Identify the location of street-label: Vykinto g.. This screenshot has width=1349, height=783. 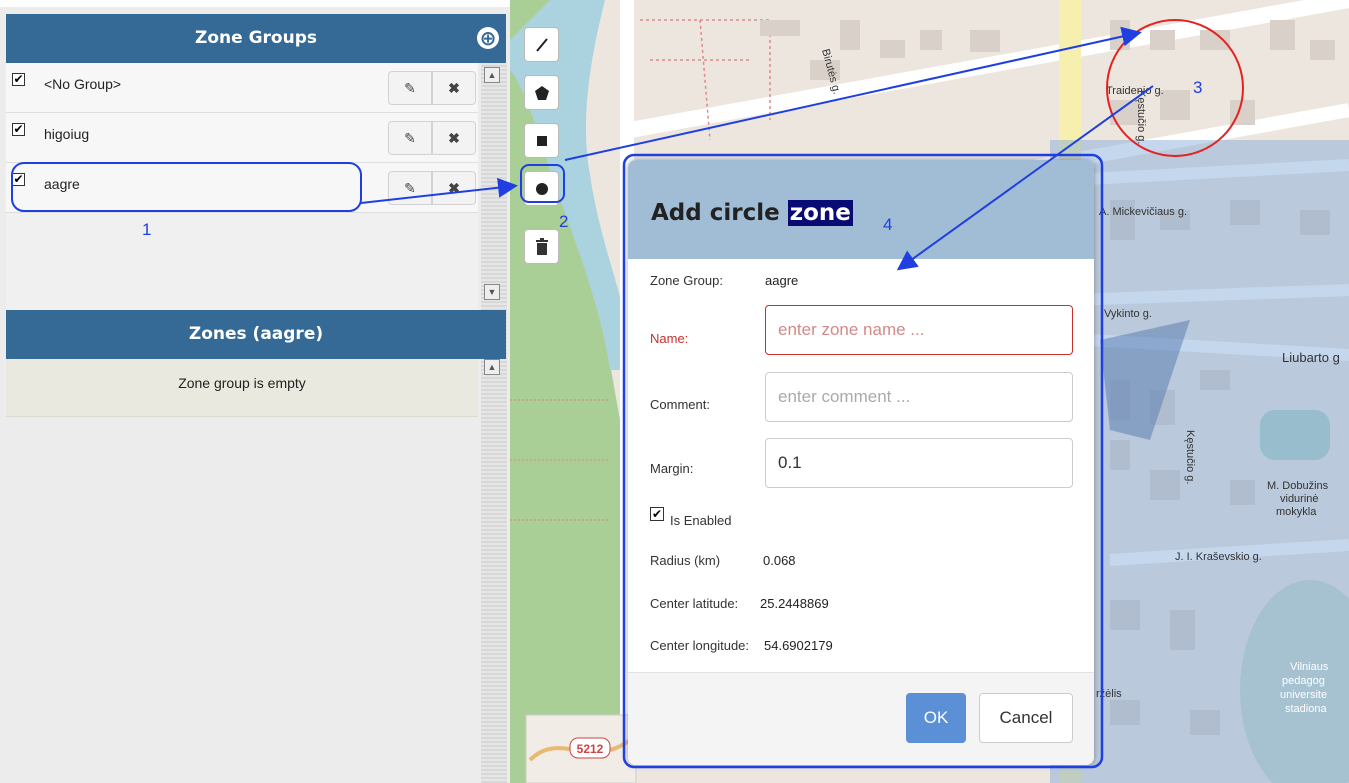
(1128, 314).